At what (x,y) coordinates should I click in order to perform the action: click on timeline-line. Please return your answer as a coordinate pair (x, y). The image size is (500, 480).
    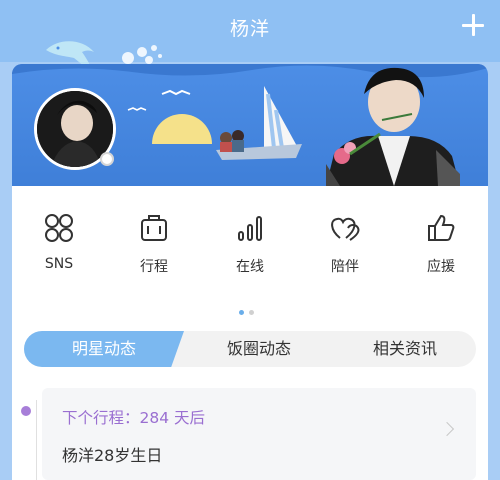
    Looking at the image, I should click on (36, 440).